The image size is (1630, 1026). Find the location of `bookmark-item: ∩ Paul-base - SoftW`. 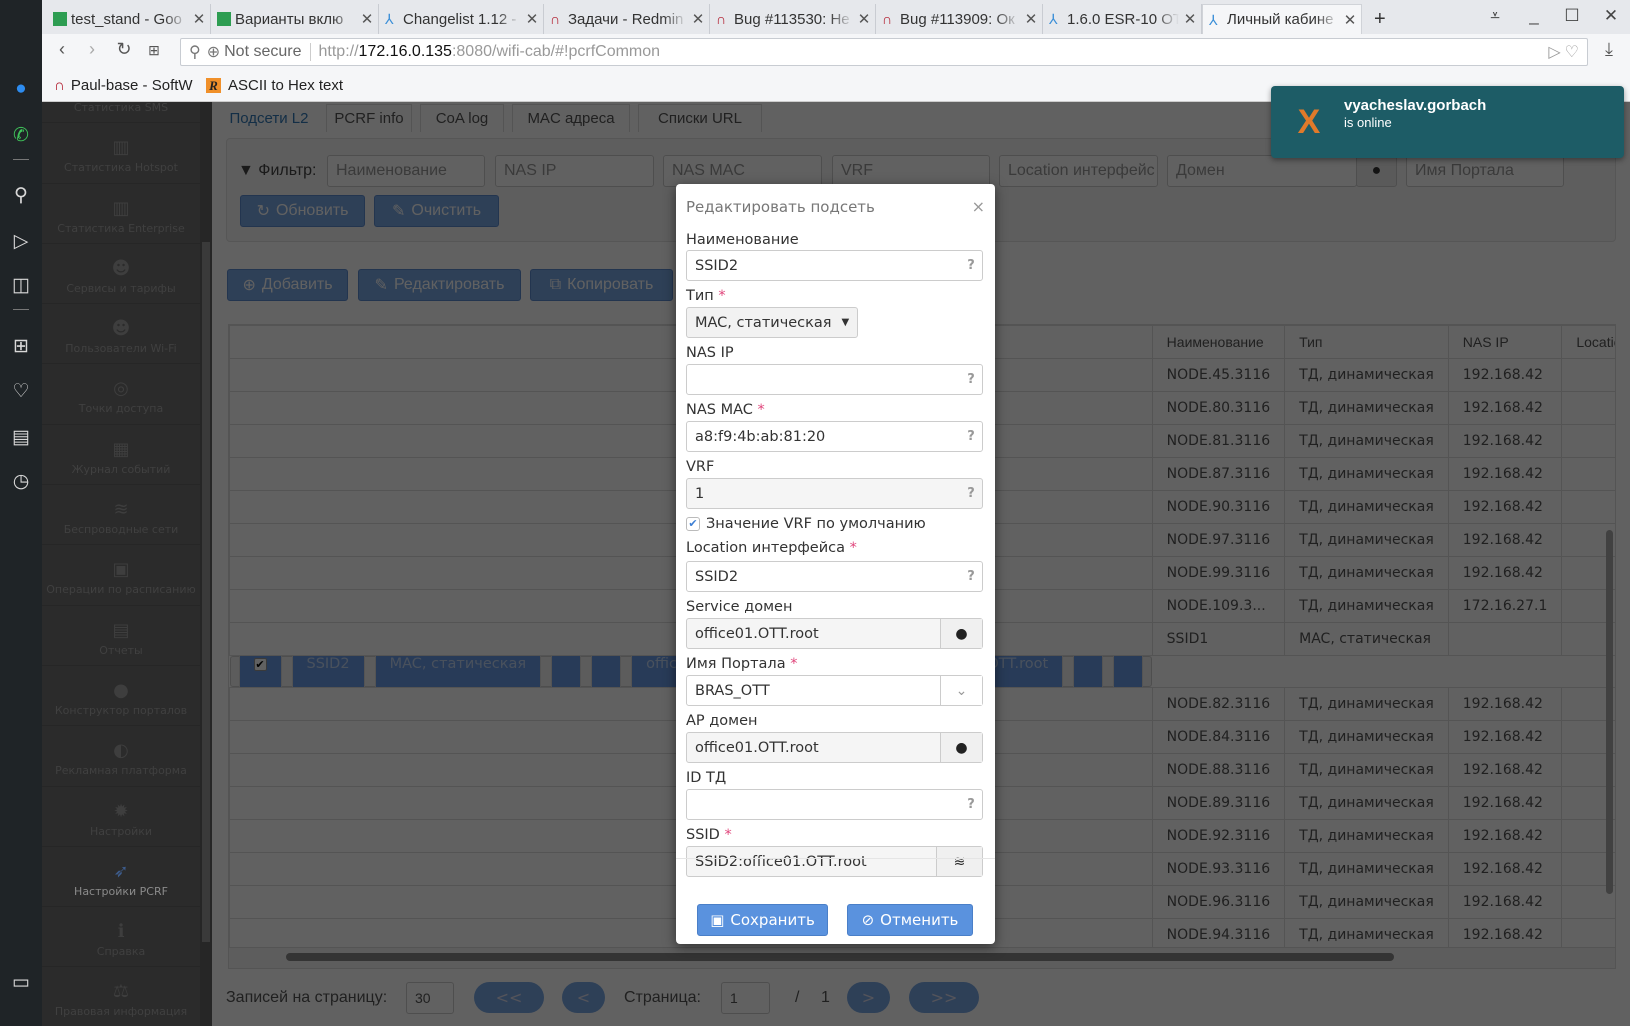

bookmark-item: ∩ Paul-base - SoftW is located at coordinates (124, 85).